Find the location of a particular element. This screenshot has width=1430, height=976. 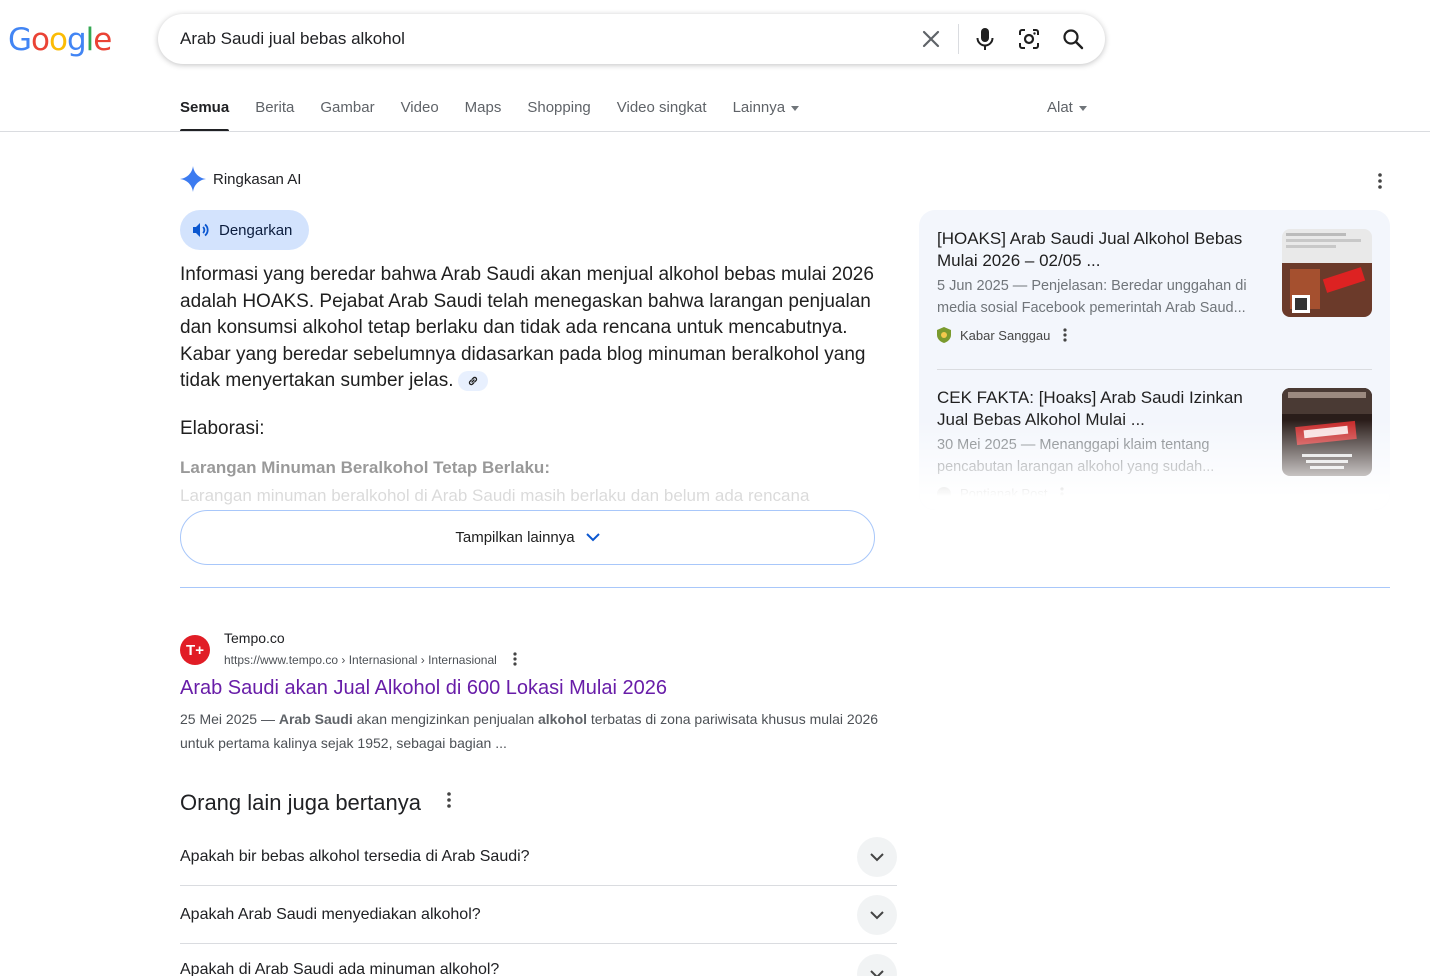

gemini-sparkle-icon is located at coordinates (193, 179).